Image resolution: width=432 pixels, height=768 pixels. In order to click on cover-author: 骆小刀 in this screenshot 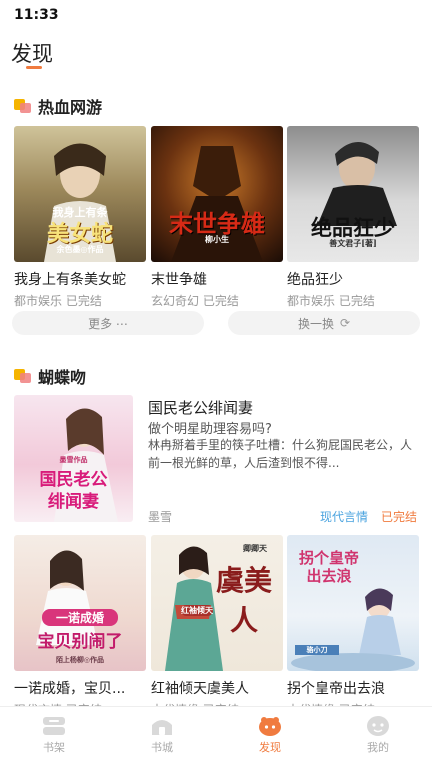, I will do `click(317, 650)`.